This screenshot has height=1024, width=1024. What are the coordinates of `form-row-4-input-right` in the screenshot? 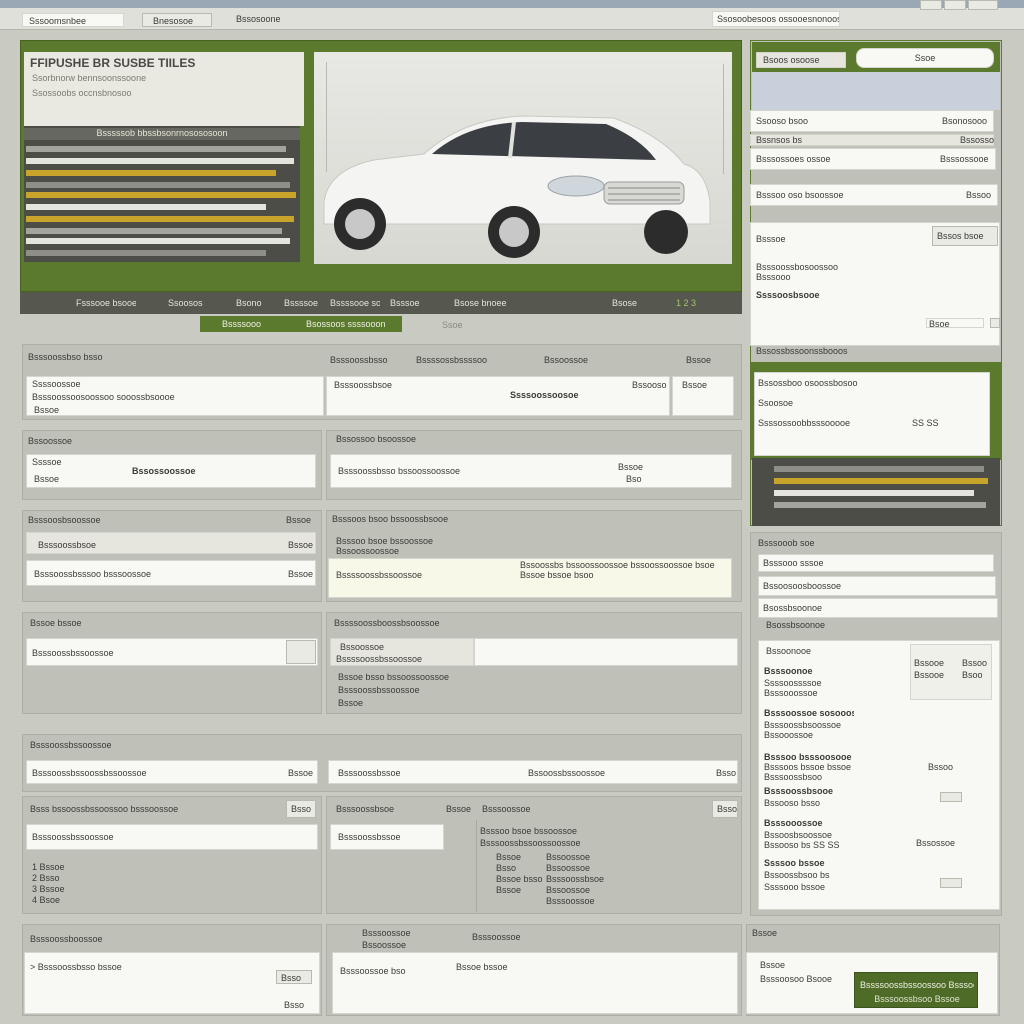 It's located at (606, 652).